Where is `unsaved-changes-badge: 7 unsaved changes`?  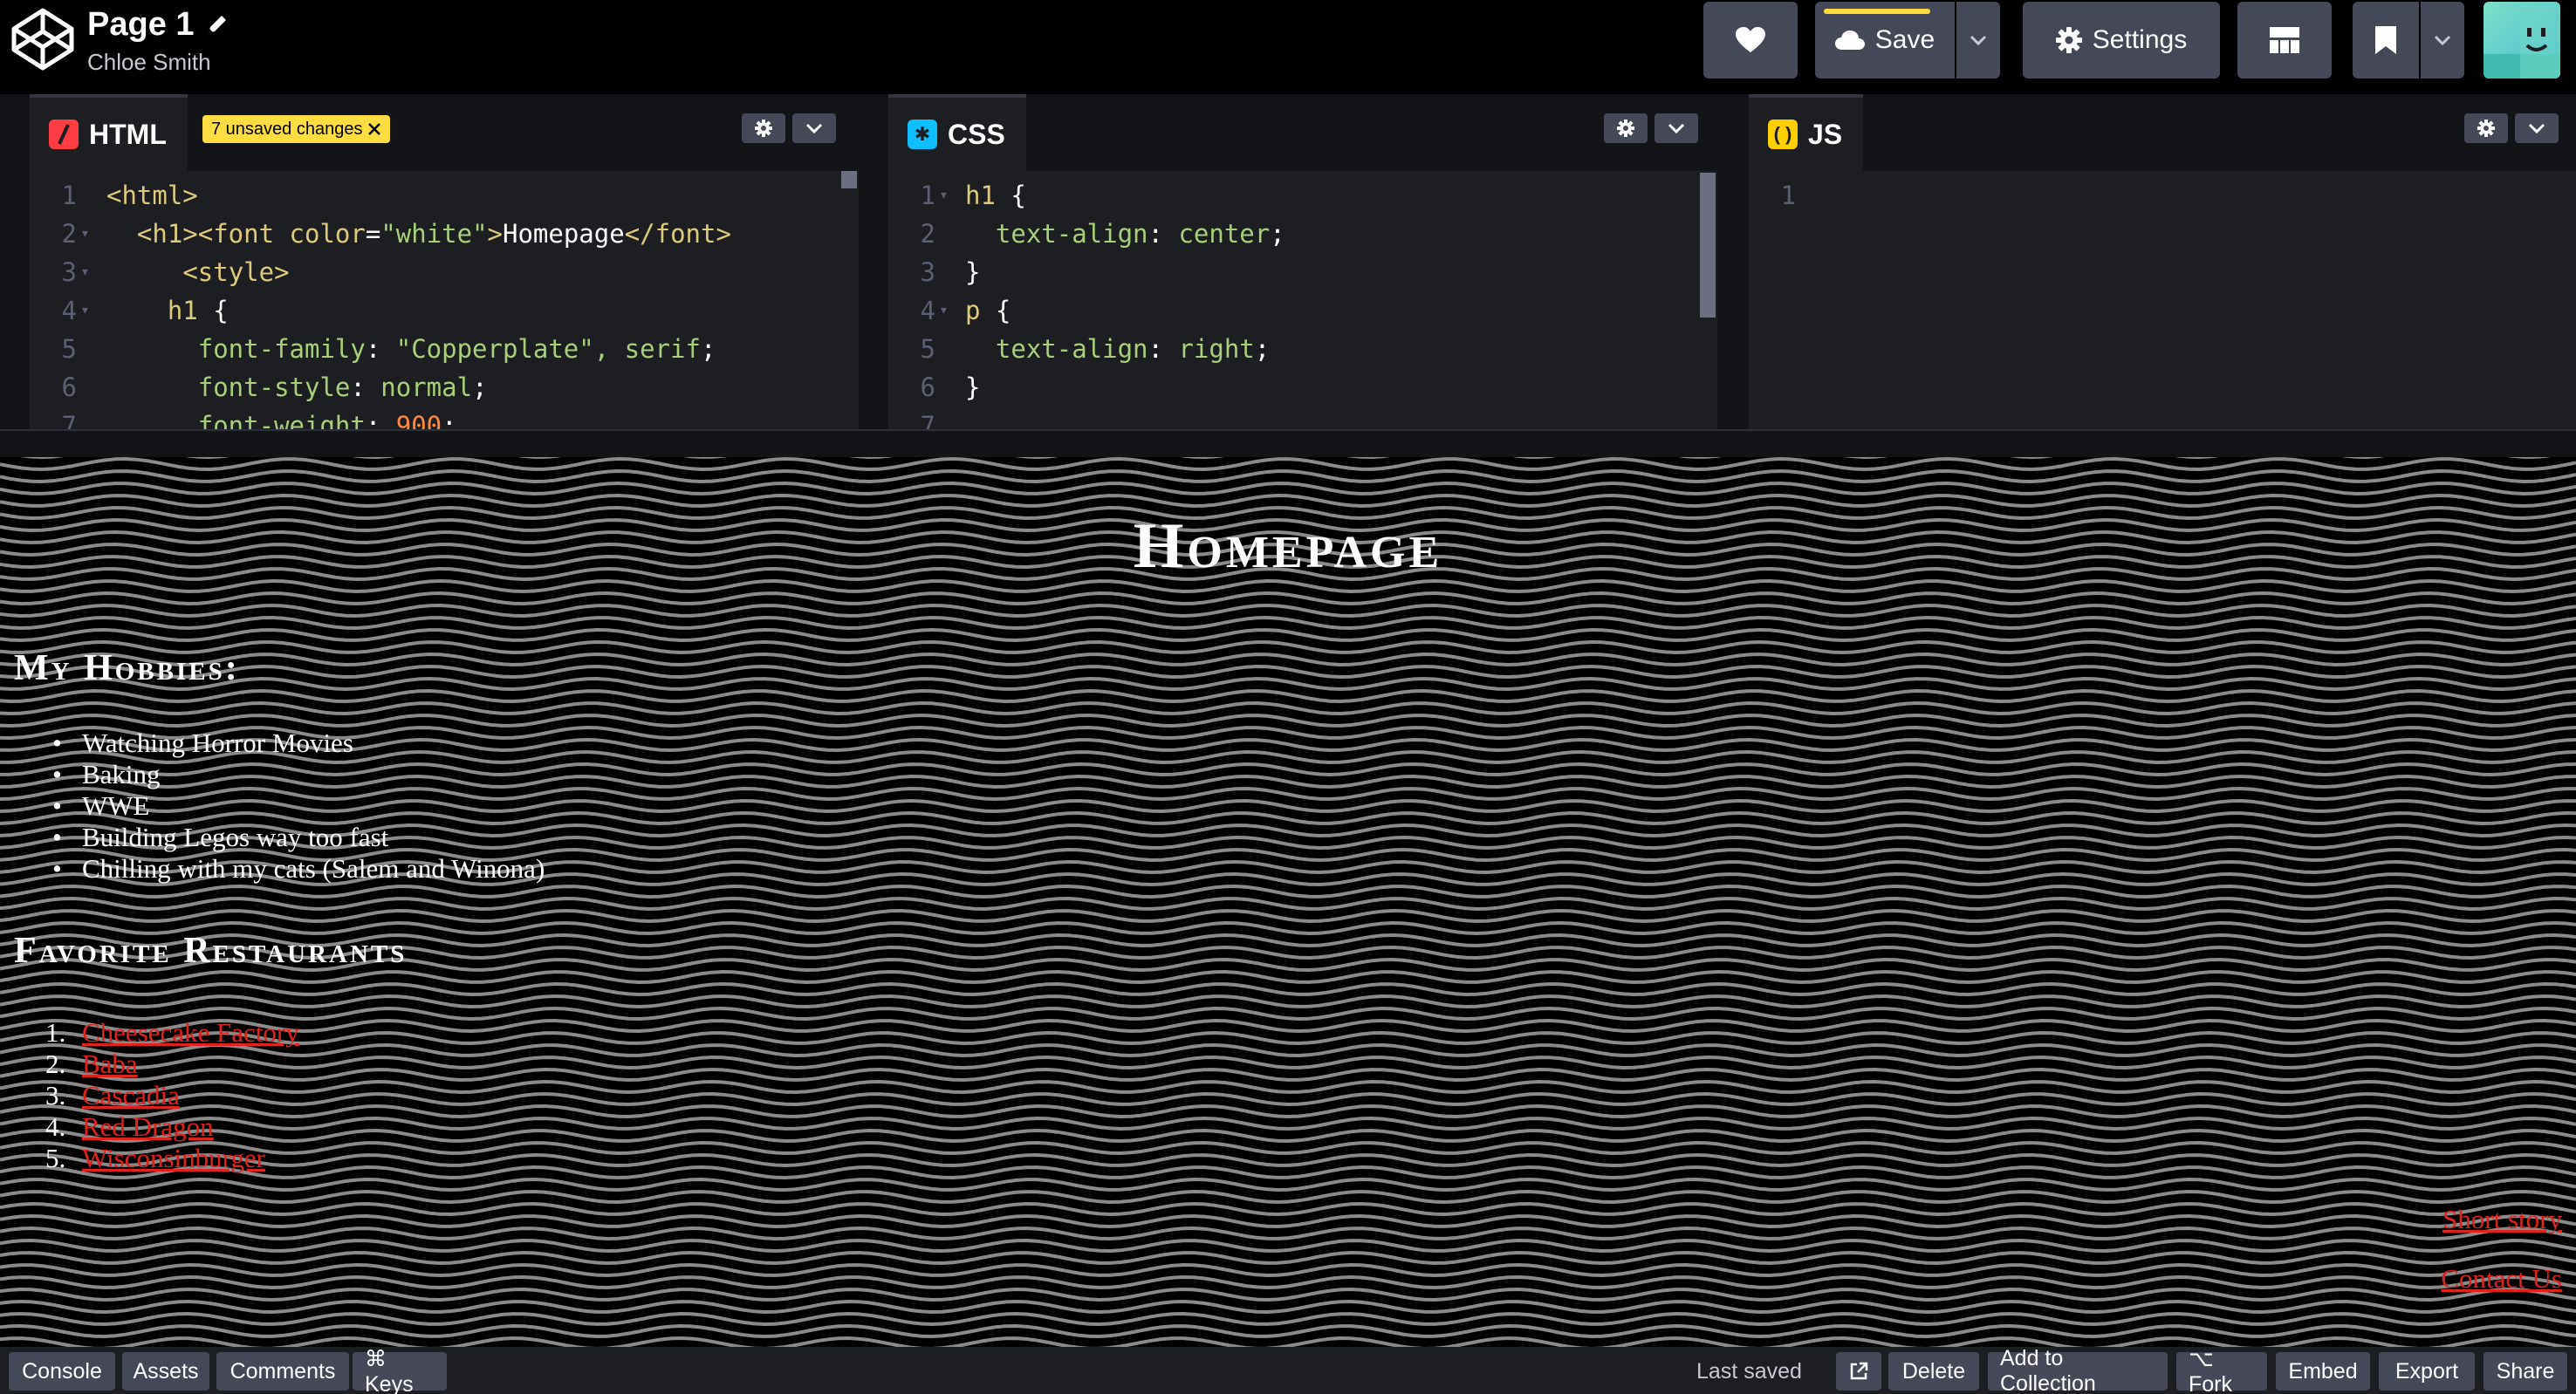
unsaved-changes-badge: 7 unsaved changes is located at coordinates (297, 129).